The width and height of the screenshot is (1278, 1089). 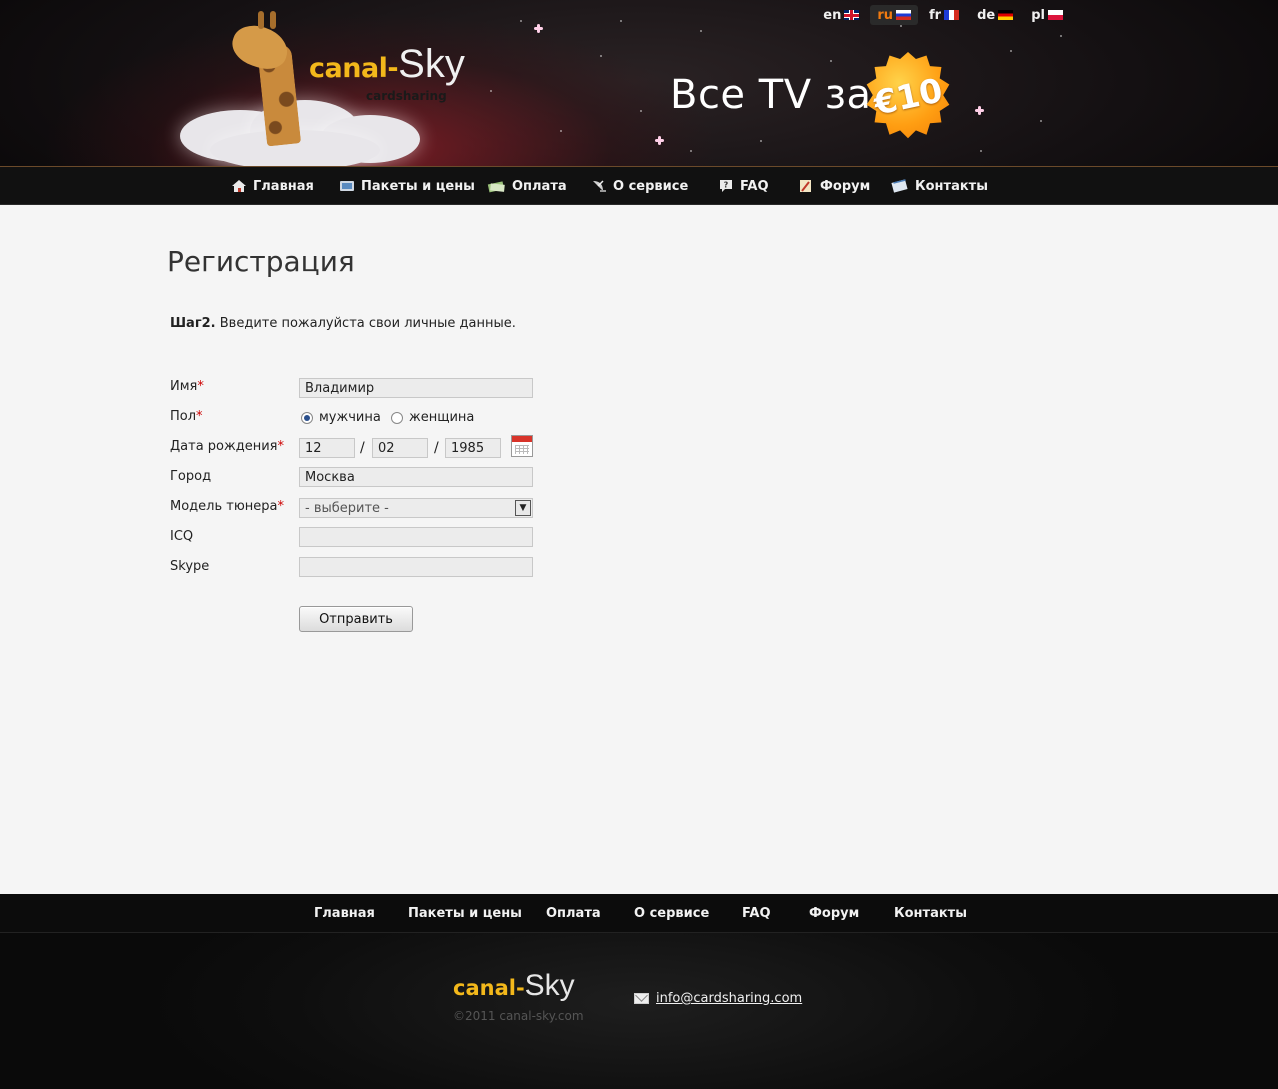 I want to click on site-logo: canal-Sky, so click(x=387, y=64).